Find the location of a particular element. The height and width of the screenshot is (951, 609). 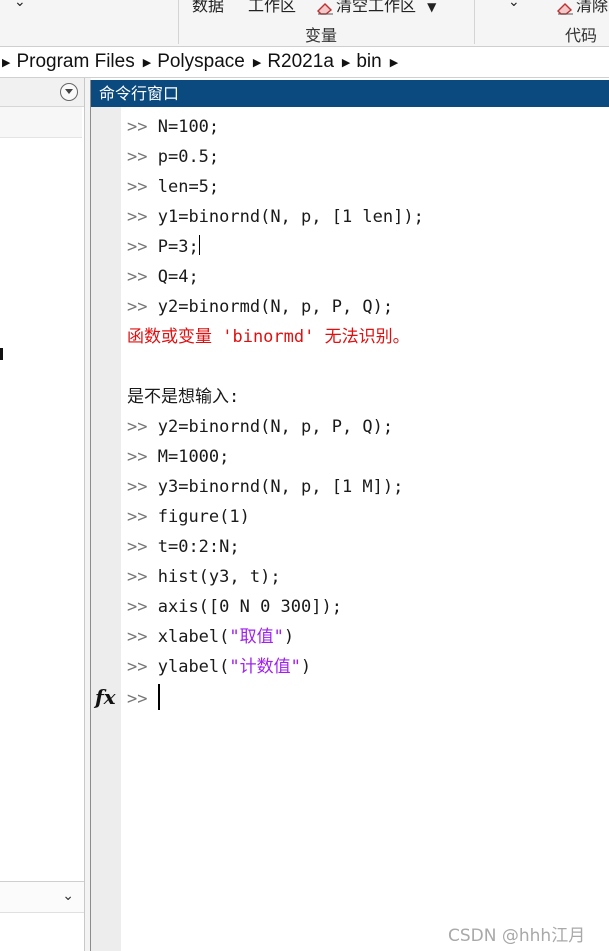

toolstrip-clear-commands-button: 清除 is located at coordinates (582, 8).